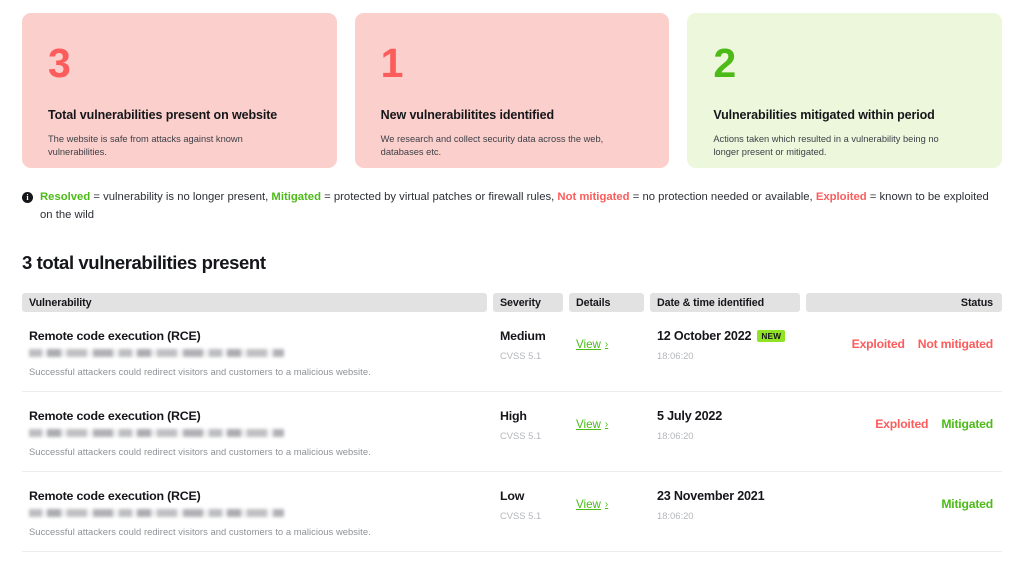 Image resolution: width=1024 pixels, height=566 pixels. What do you see at coordinates (296, 197) in the screenshot?
I see `legend-term-mitigated: Mitigated` at bounding box center [296, 197].